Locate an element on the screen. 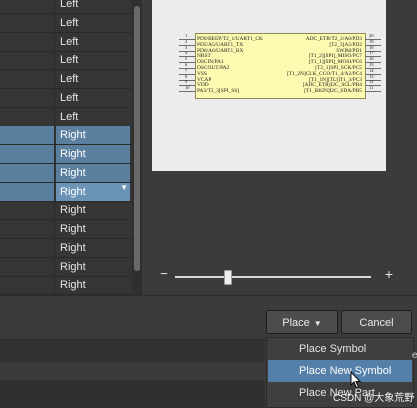  place-button-label: Place is located at coordinates (296, 323).